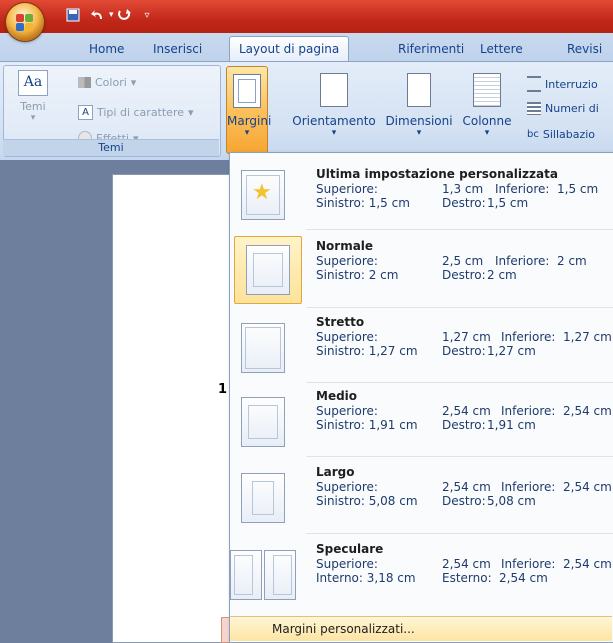  I want to click on temi-button: Aa Temi ▾, so click(33, 103).